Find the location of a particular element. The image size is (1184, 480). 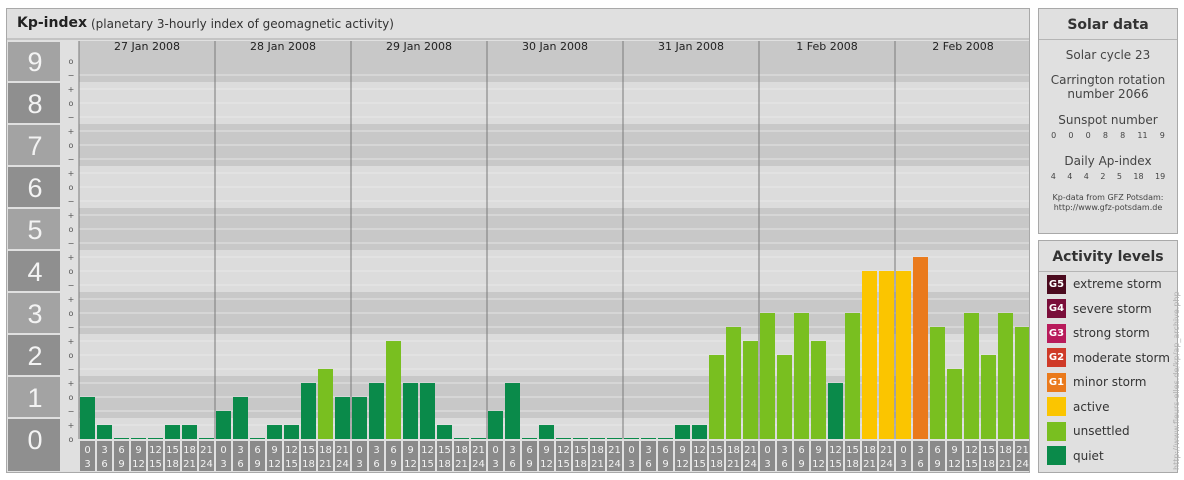

activity-level-minor-storm: G1 minor storm is located at coordinates (1096, 382).